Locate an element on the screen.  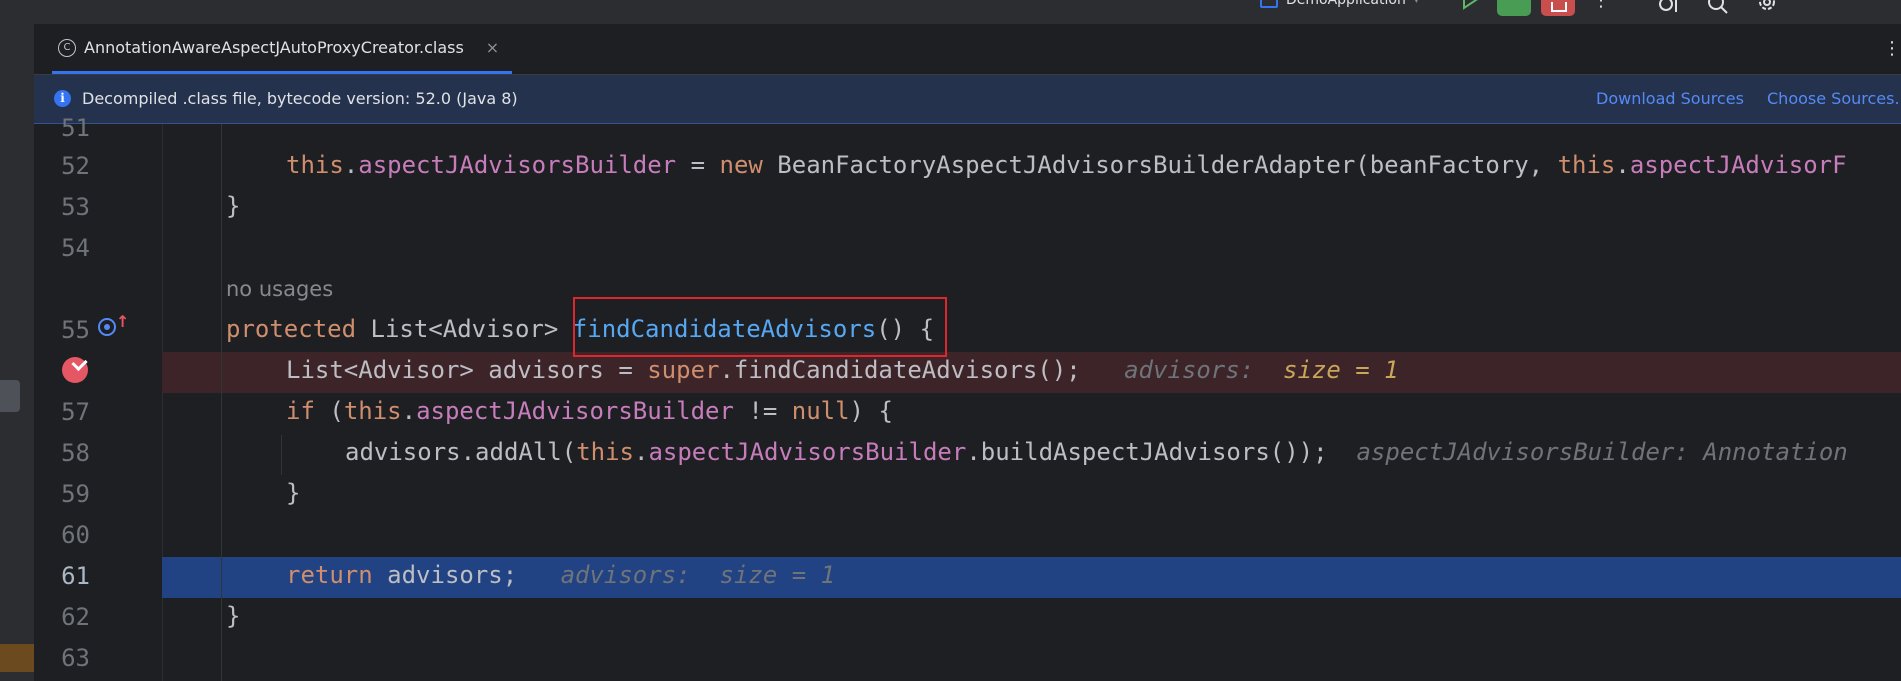
download-sources-link: Download Sources is located at coordinates (1670, 98).